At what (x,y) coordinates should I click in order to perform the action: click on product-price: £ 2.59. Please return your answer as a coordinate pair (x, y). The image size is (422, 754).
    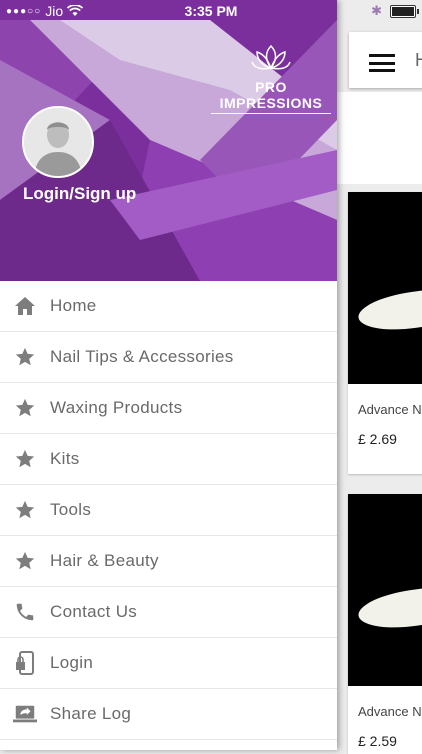
    Looking at the image, I should click on (377, 741).